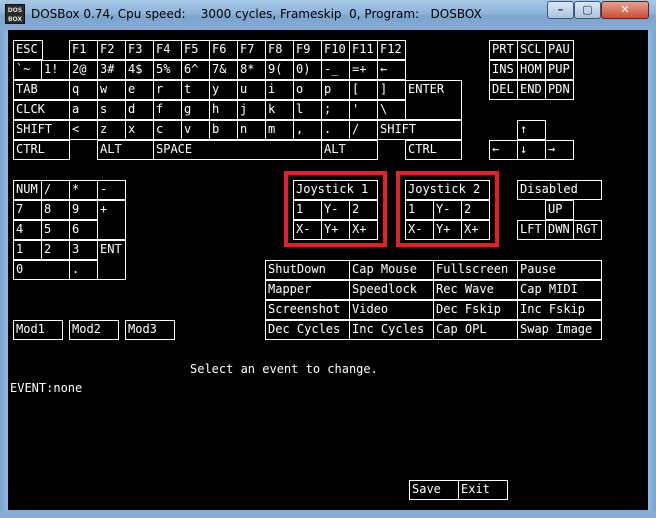 The height and width of the screenshot is (518, 656). Describe the element at coordinates (531, 70) in the screenshot. I see `key-nav-4: HOM` at that location.